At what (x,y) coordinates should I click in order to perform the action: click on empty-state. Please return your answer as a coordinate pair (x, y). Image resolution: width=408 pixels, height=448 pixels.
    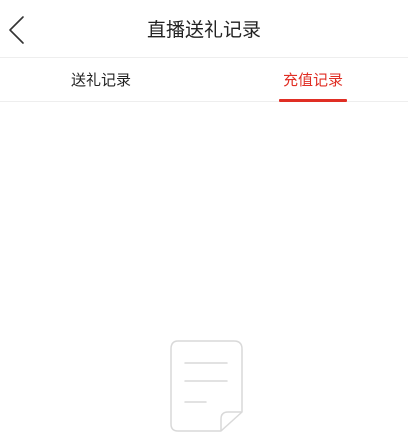
    Looking at the image, I should click on (207, 386).